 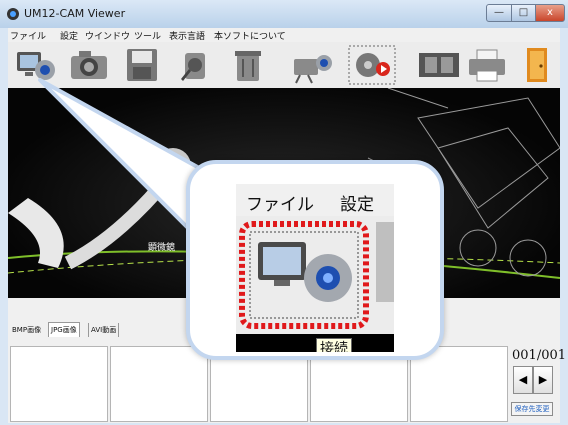 I want to click on zoomed-menu-settings: 設定, so click(x=357, y=205).